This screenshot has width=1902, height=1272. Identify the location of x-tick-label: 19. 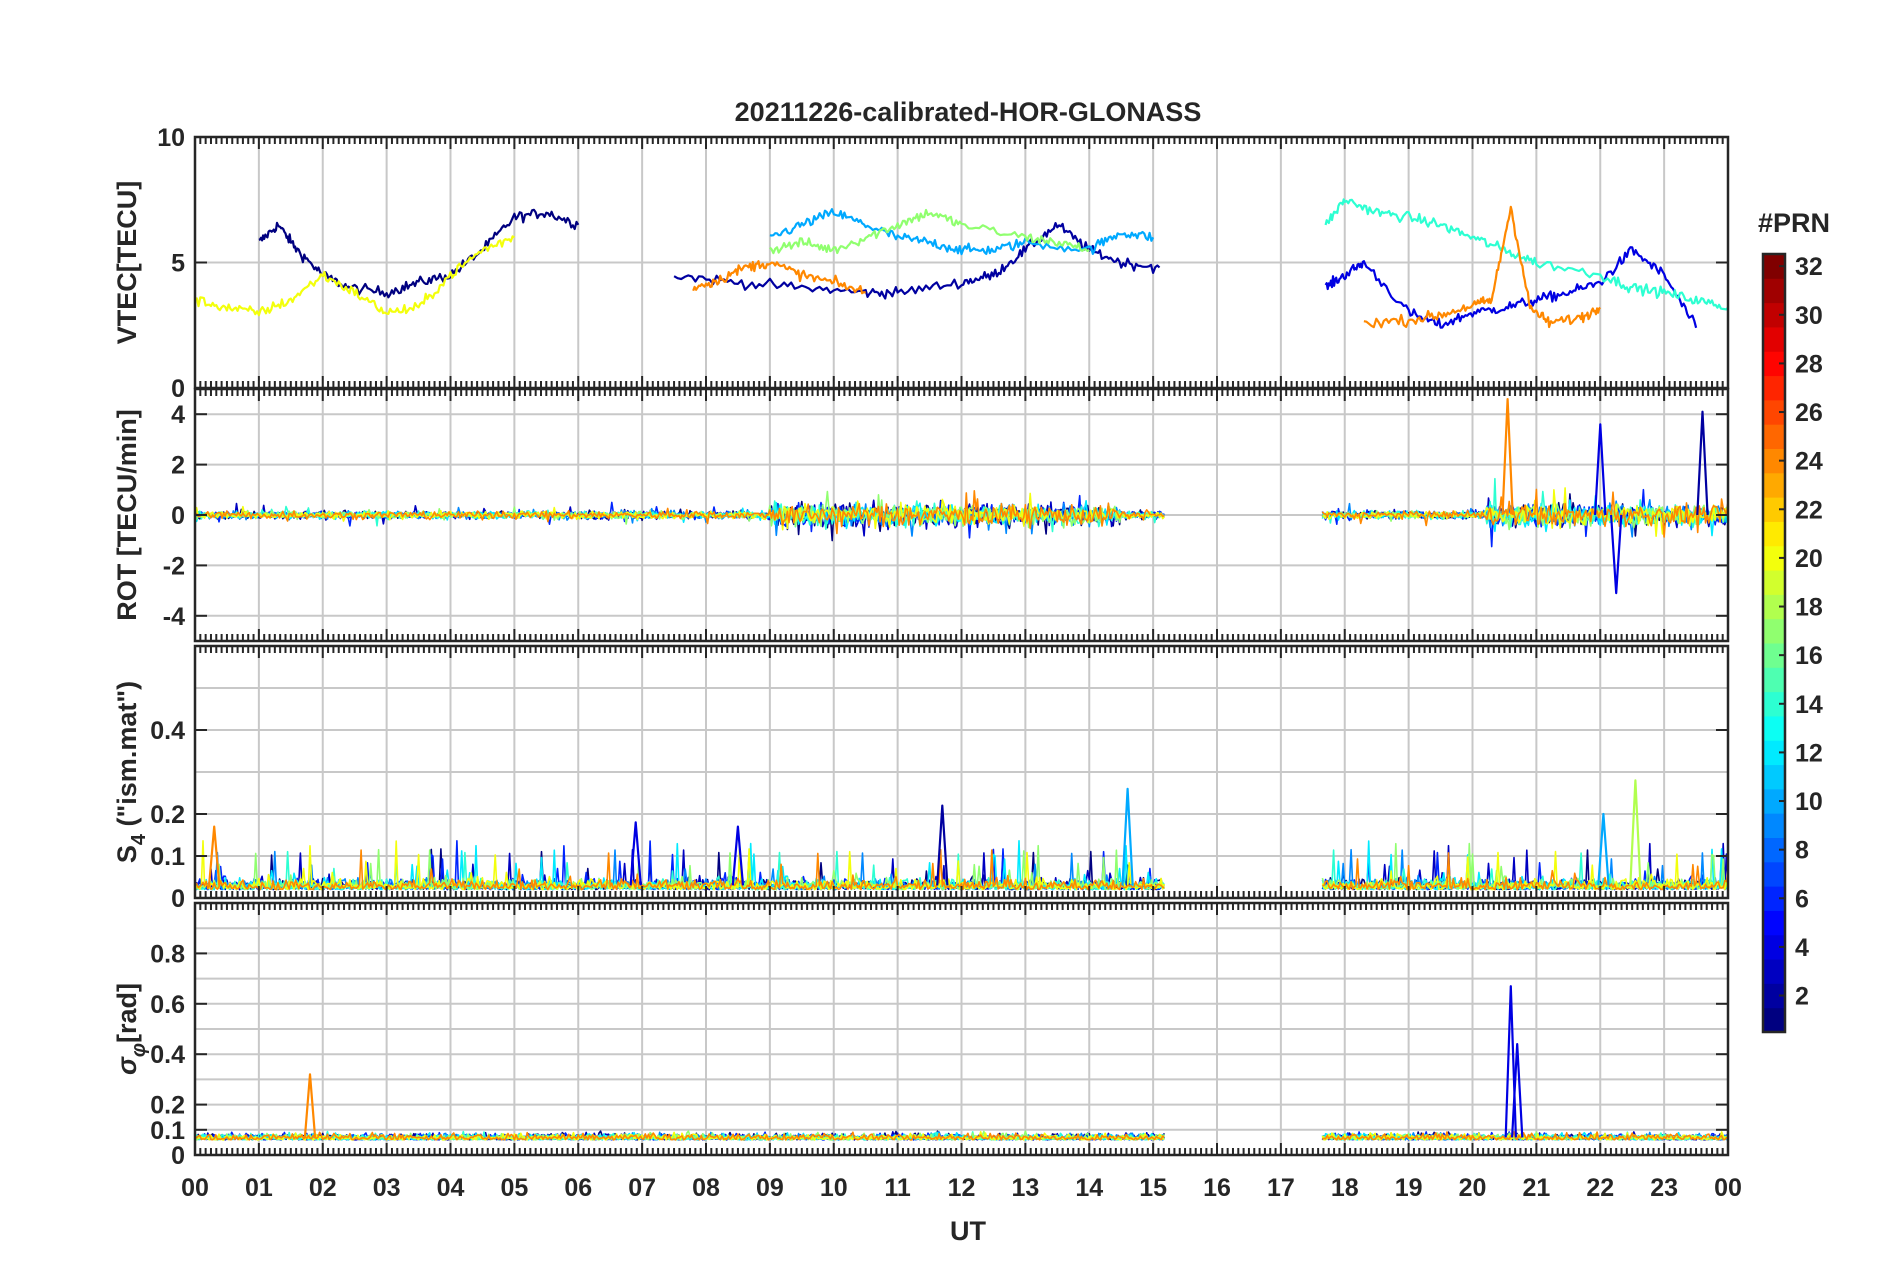
(1409, 1188).